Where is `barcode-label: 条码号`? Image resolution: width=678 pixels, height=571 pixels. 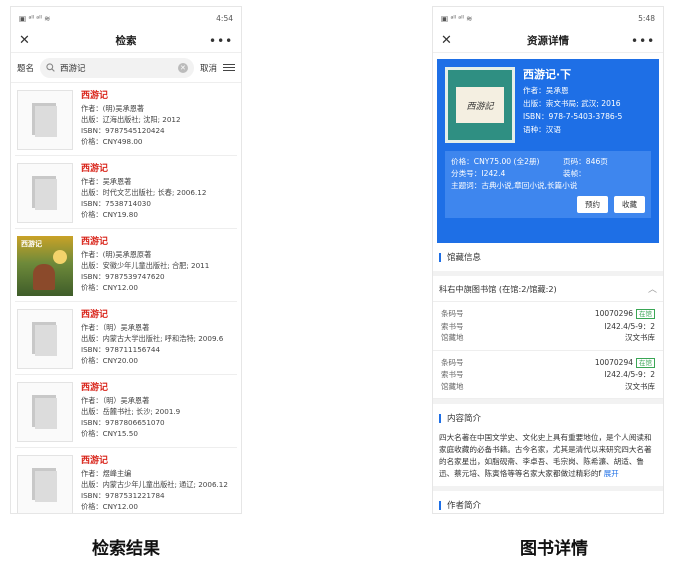 barcode-label: 条码号 is located at coordinates (452, 313).